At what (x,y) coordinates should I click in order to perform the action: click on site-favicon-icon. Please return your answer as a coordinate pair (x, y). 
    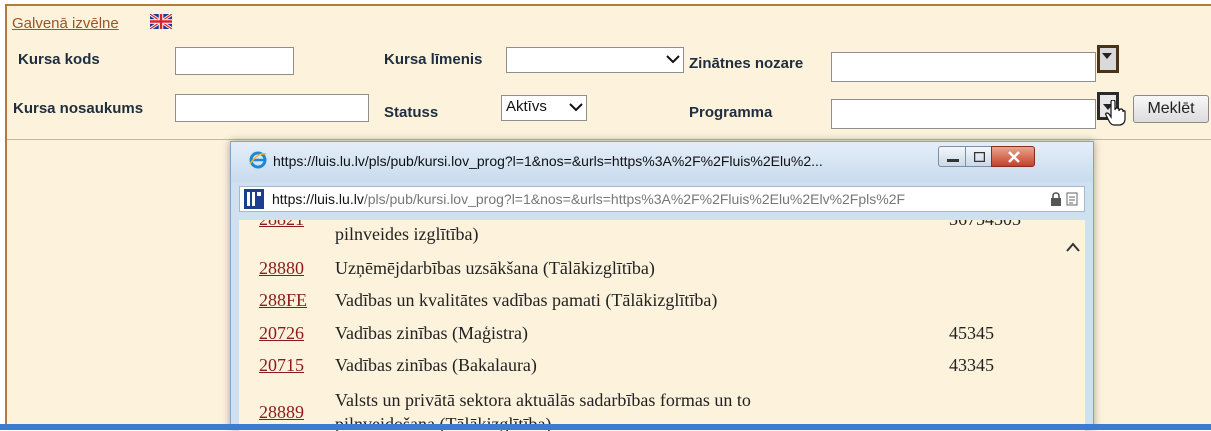
    Looking at the image, I should click on (254, 199).